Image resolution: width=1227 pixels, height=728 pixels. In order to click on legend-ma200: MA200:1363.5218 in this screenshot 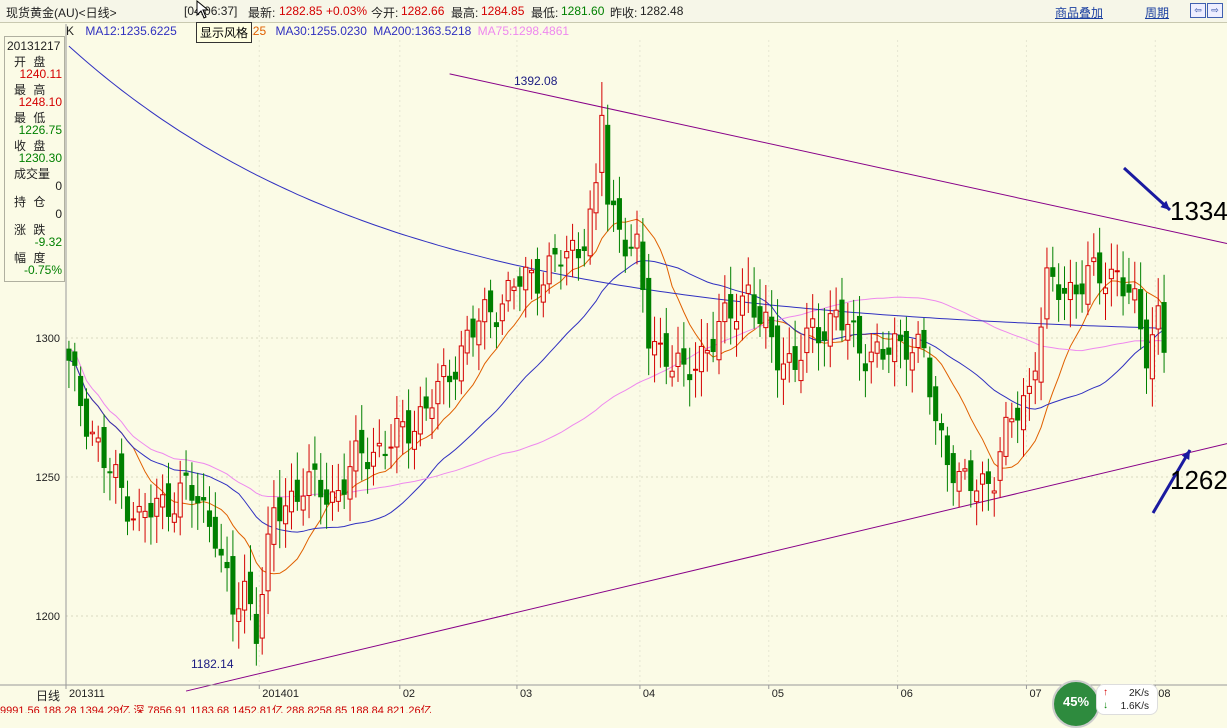, I will do `click(422, 31)`.